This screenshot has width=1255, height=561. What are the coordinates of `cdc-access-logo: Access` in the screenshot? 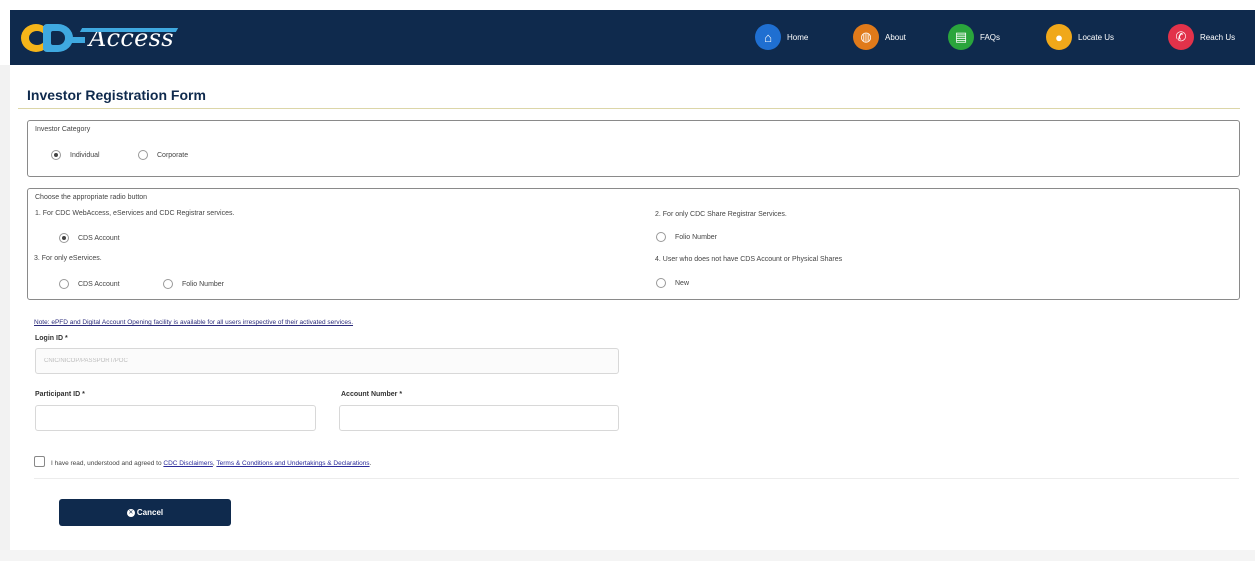 It's located at (100, 38).